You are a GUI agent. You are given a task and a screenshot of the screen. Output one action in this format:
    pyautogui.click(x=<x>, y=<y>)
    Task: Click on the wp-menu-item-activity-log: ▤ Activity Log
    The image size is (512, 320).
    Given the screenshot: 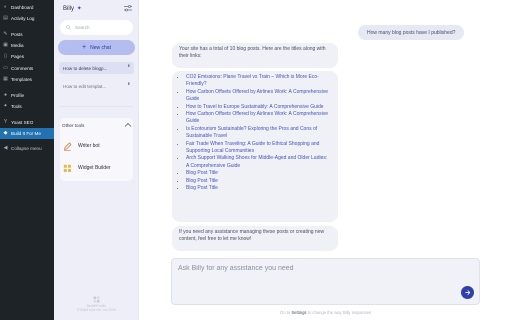 What is the action you would take?
    pyautogui.click(x=27, y=18)
    